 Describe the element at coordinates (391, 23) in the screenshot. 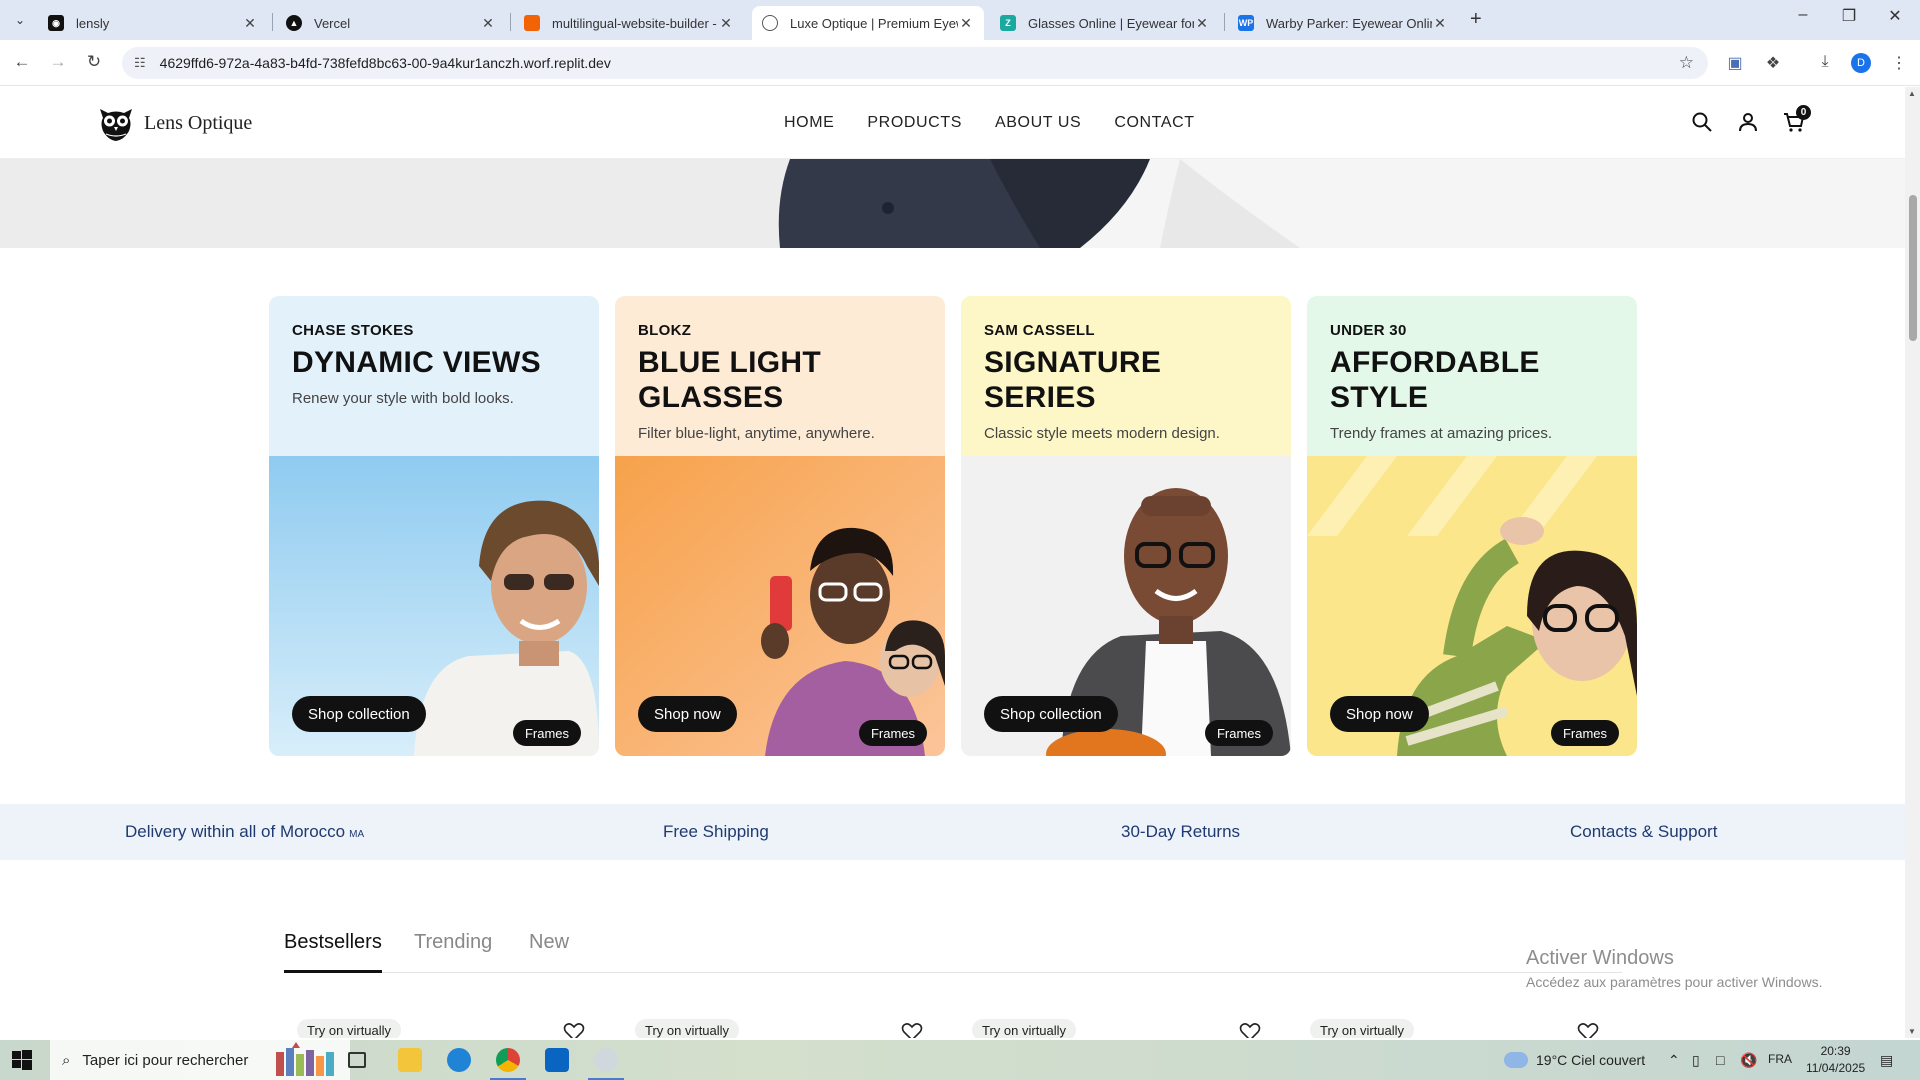

I see `browser-tab: ▲ Vercel ✕` at that location.